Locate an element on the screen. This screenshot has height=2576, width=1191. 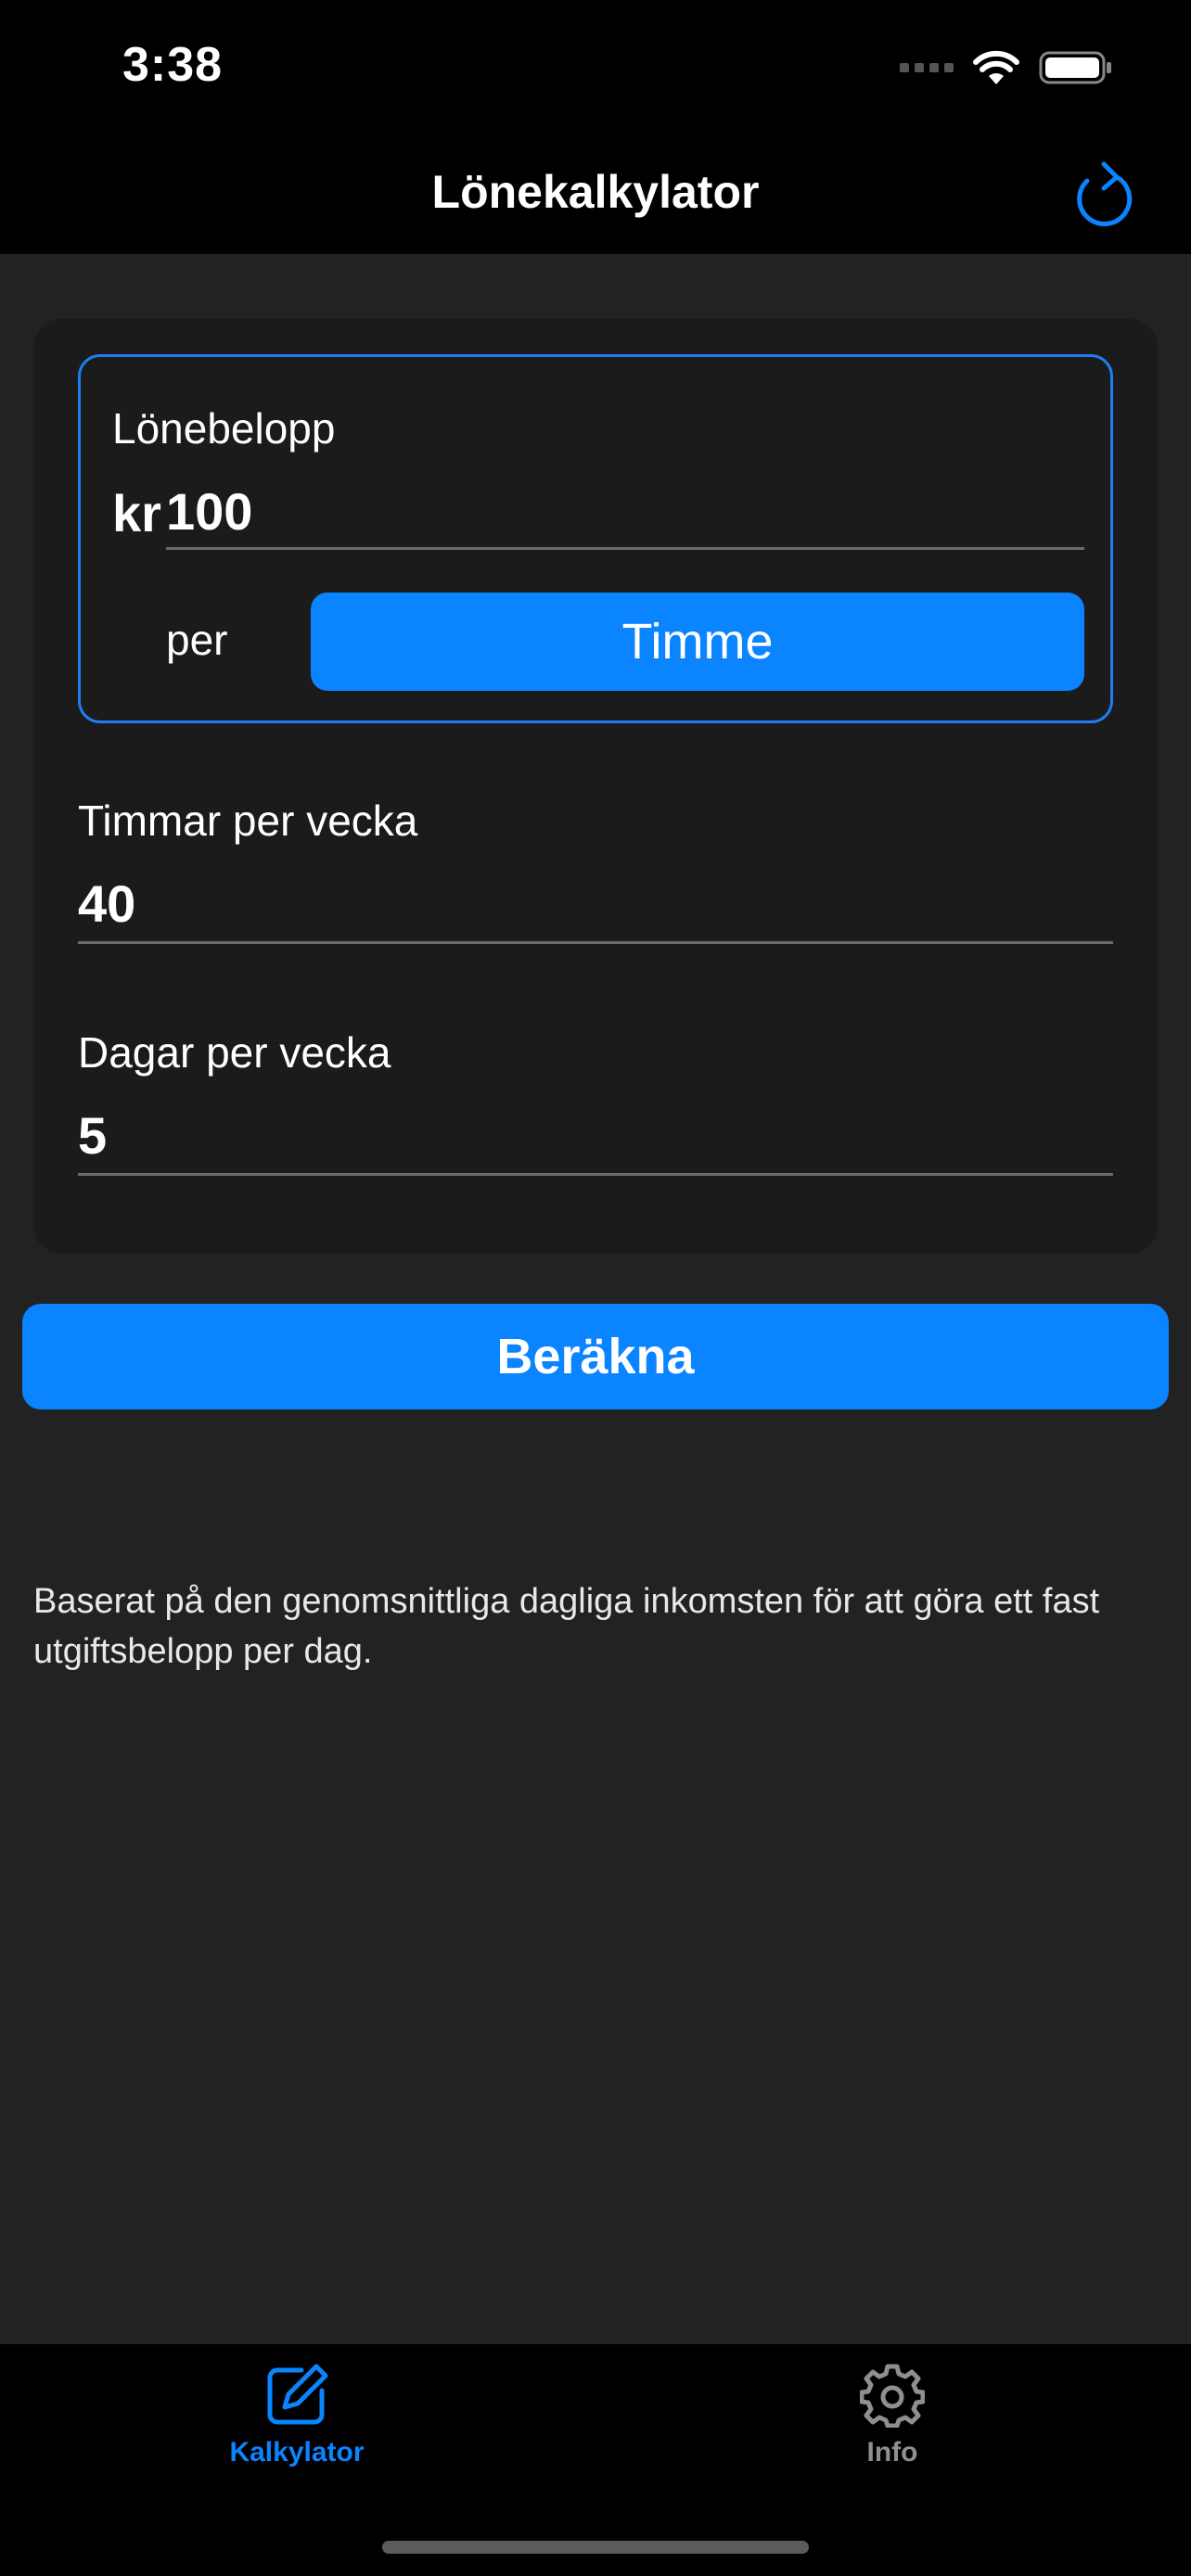
refresh-button is located at coordinates (1104, 194).